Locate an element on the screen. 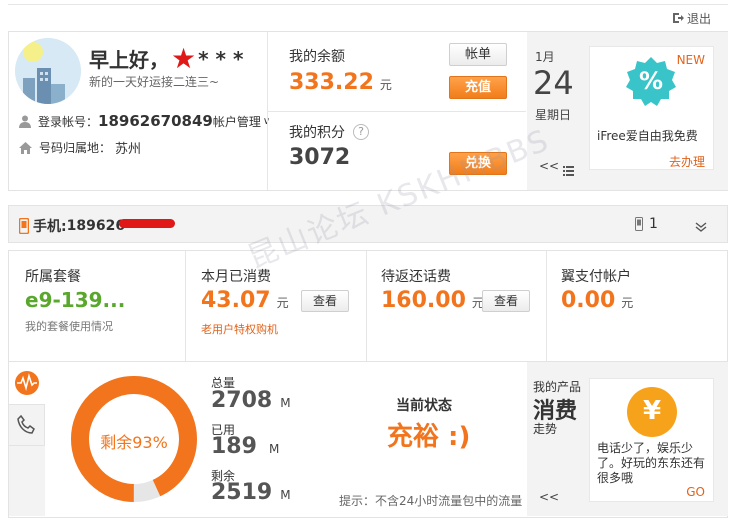  usage-remain-row: 2519 M is located at coordinates (251, 492).